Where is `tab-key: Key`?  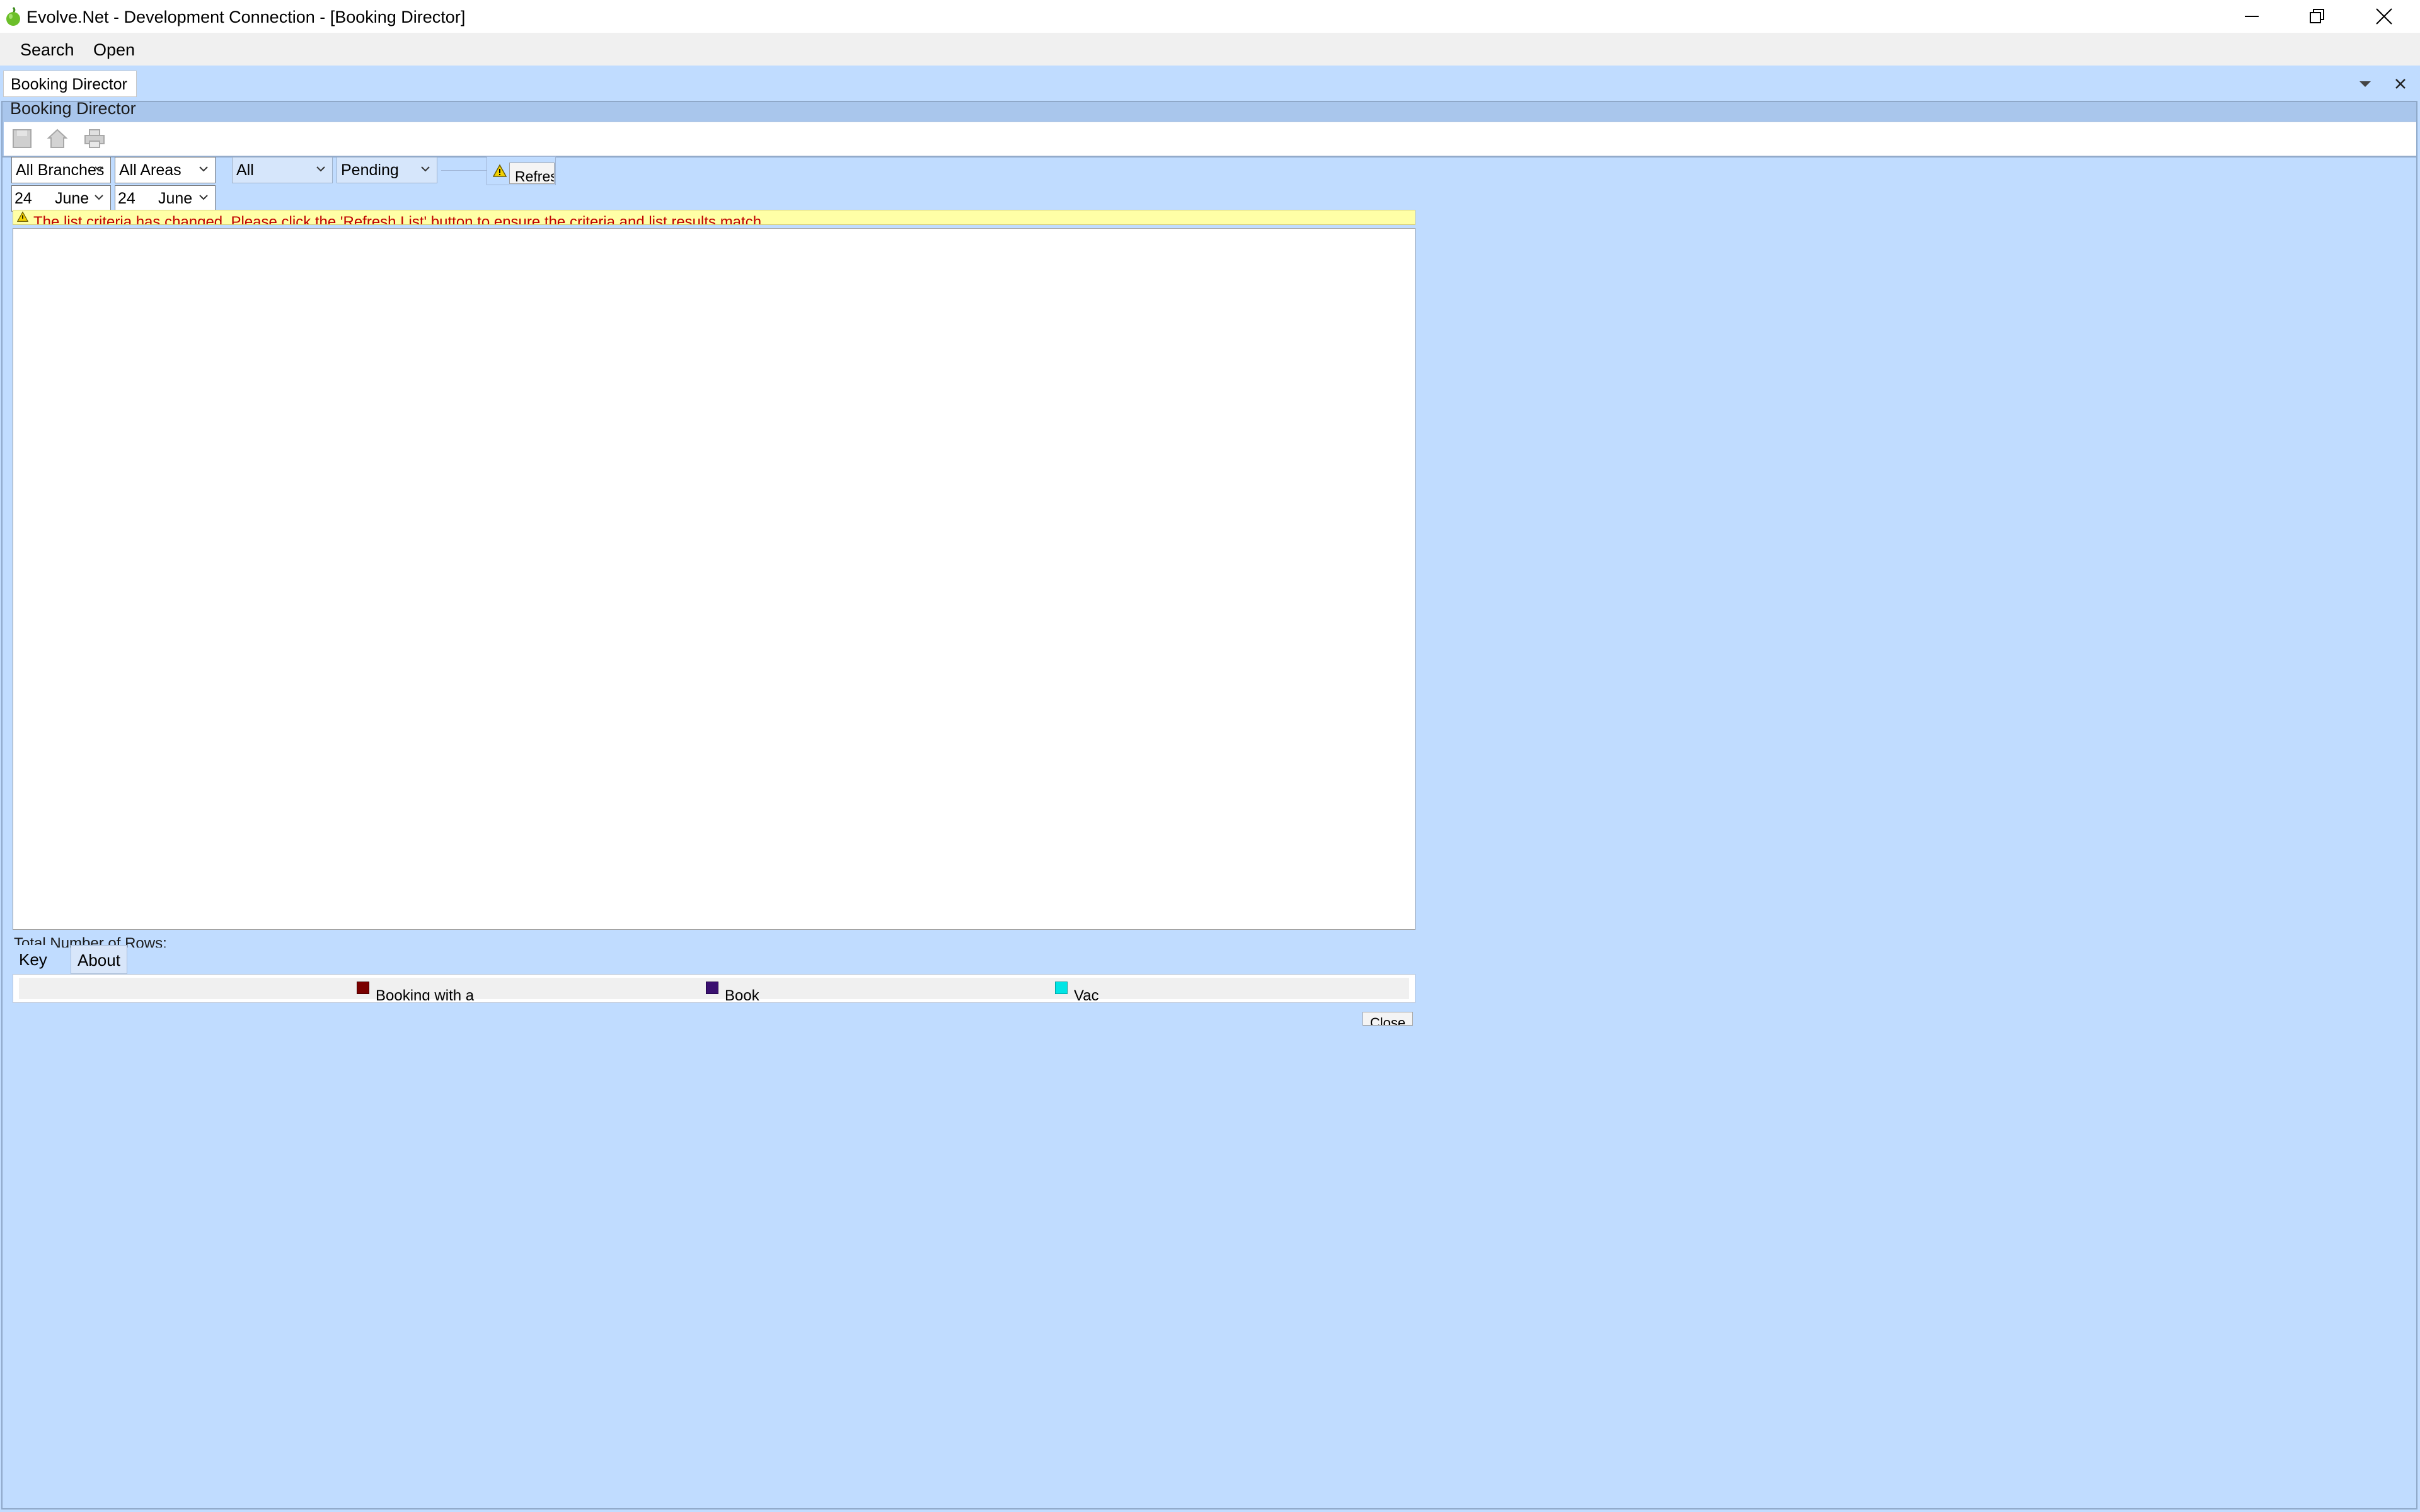 tab-key: Key is located at coordinates (33, 959).